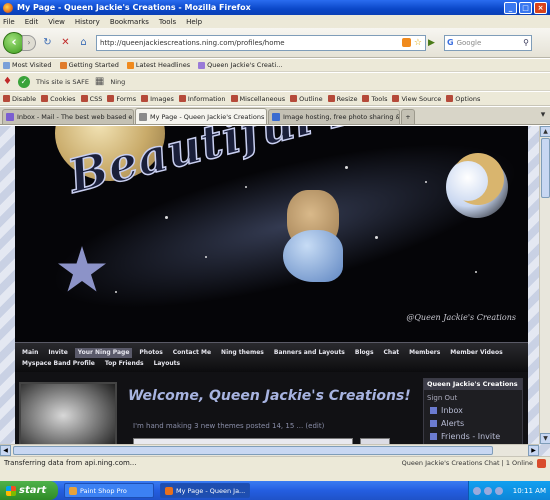 This screenshot has height=500, width=550. I want to click on go-icon: ▶, so click(433, 43).